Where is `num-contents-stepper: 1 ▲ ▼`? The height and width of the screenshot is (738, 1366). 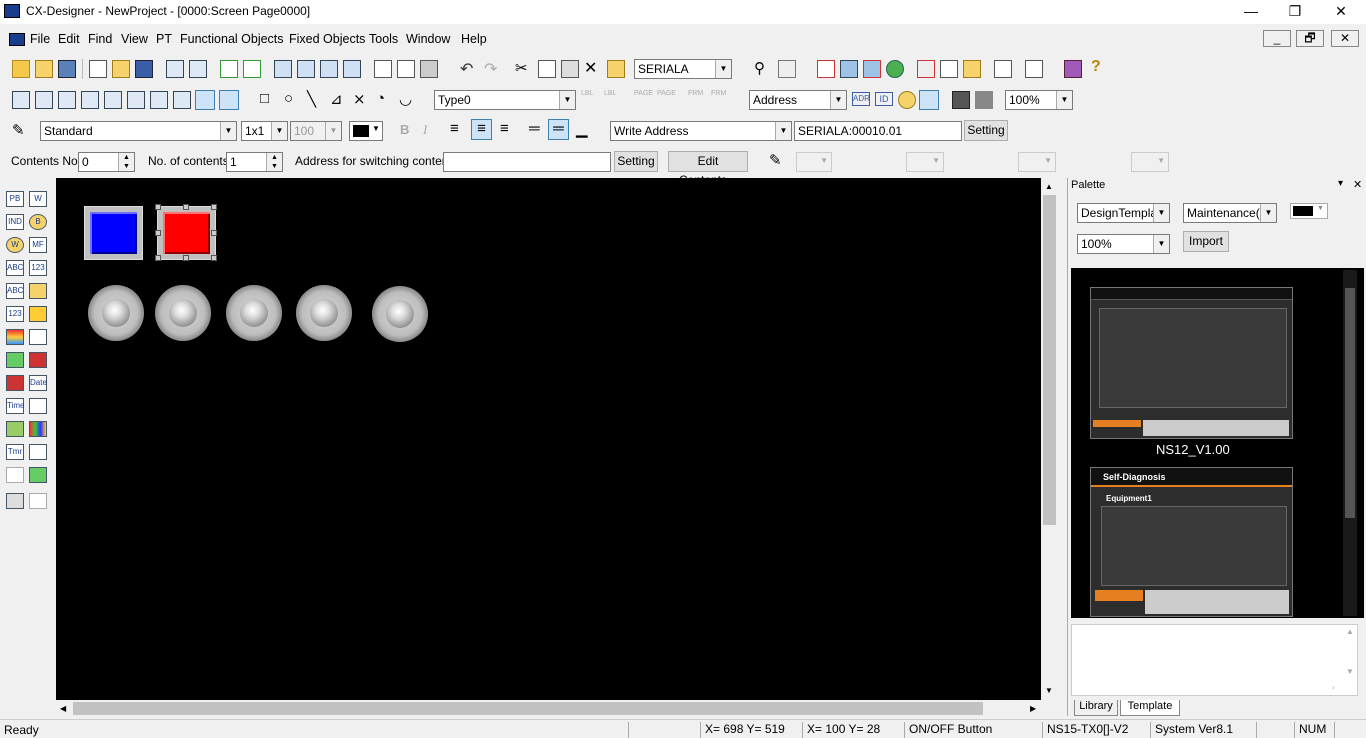 num-contents-stepper: 1 ▲ ▼ is located at coordinates (254, 162).